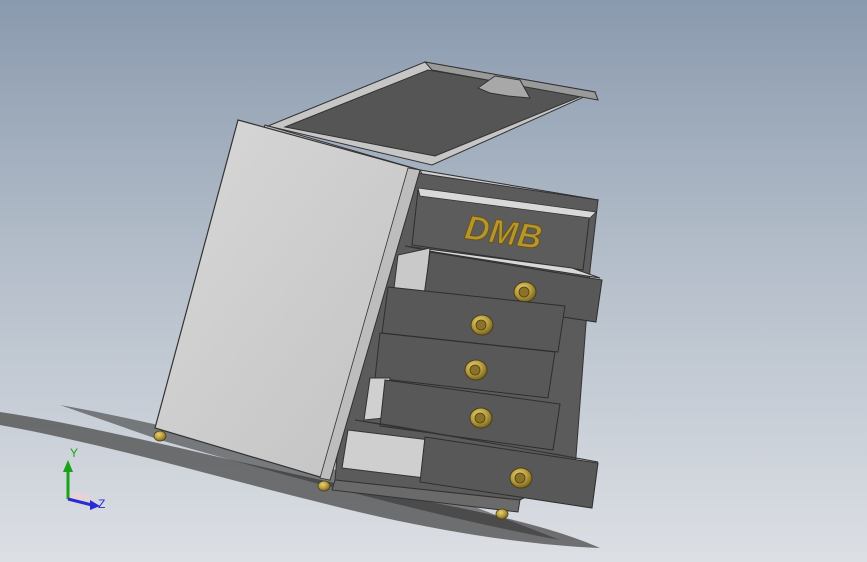 The image size is (867, 562). I want to click on coordinate-triad: Y Z, so click(84, 478).